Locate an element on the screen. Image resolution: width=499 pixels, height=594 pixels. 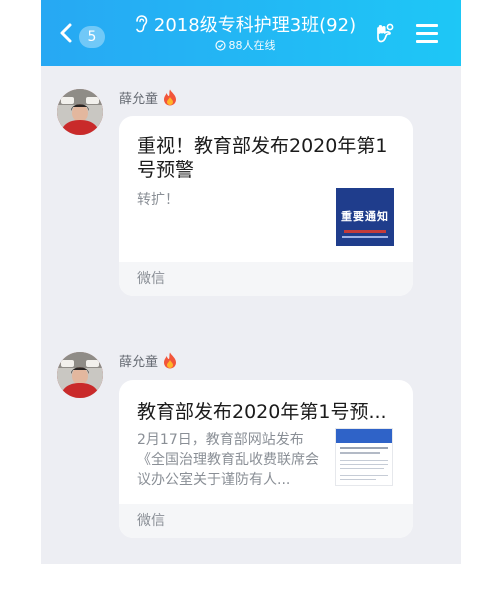
card-description: 转扩！ is located at coordinates (158, 200).